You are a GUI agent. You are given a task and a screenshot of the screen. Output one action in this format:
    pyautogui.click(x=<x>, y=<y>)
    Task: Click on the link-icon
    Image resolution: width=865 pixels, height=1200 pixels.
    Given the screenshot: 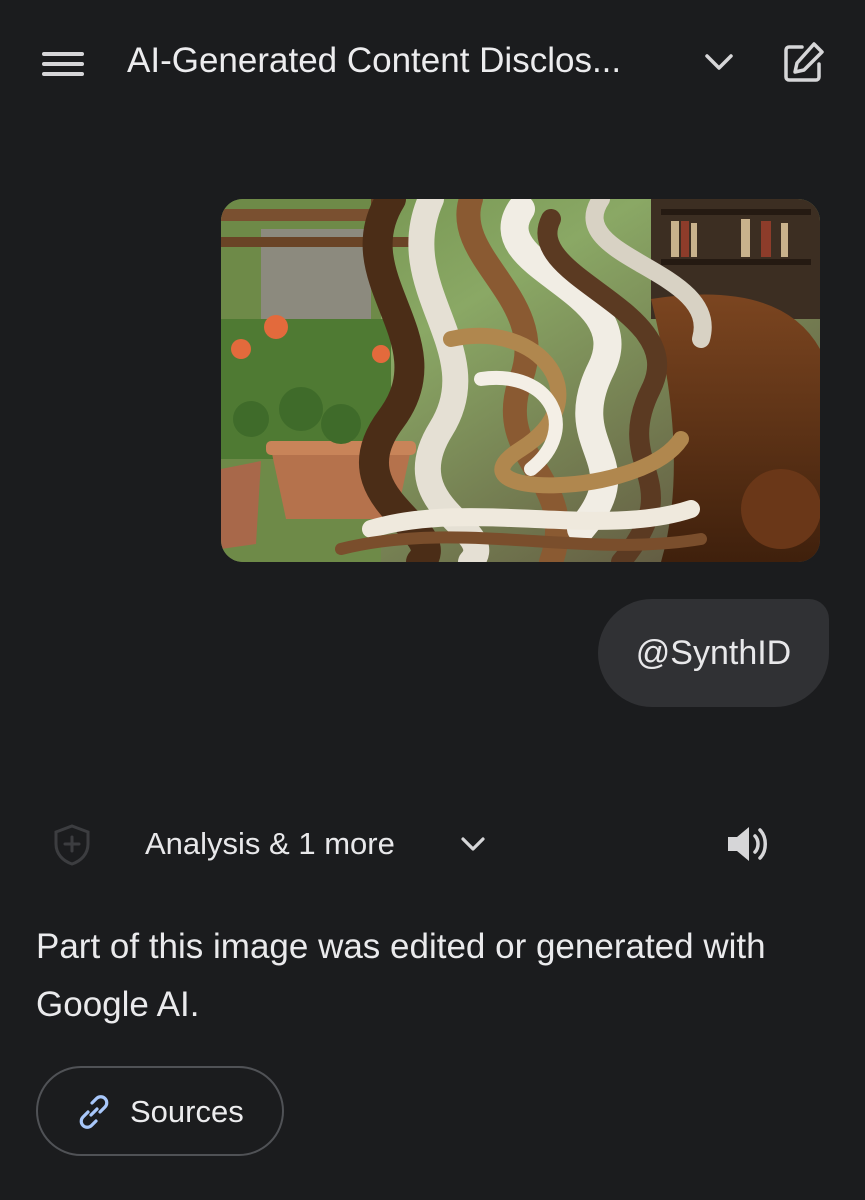 What is the action you would take?
    pyautogui.click(x=94, y=1112)
    